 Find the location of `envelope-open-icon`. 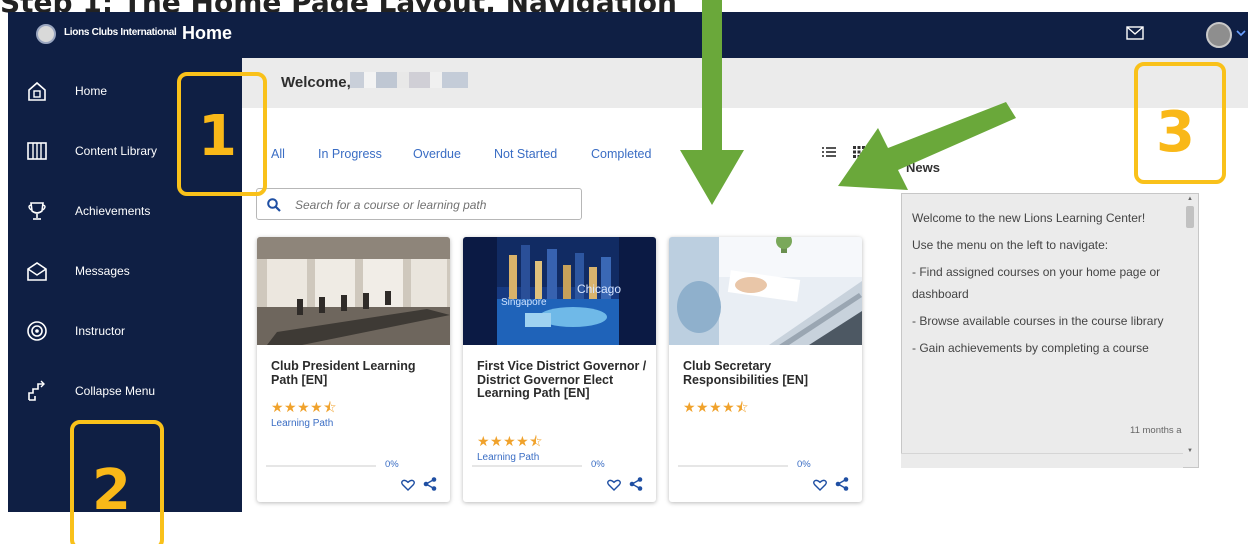

envelope-open-icon is located at coordinates (37, 271).